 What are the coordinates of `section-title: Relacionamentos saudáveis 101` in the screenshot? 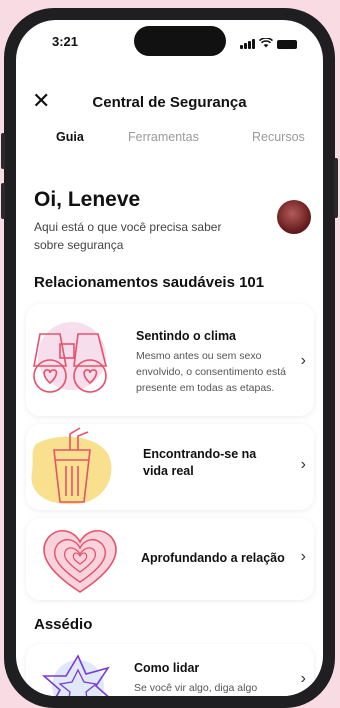 It's located at (149, 282).